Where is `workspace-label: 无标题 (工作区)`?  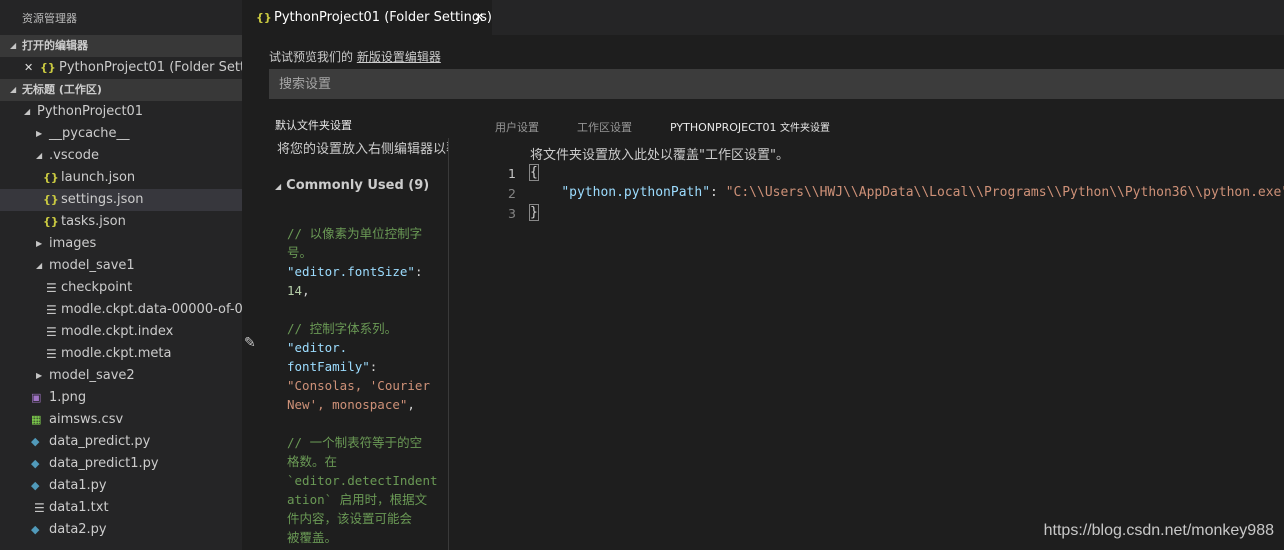 workspace-label: 无标题 (工作区) is located at coordinates (62, 89).